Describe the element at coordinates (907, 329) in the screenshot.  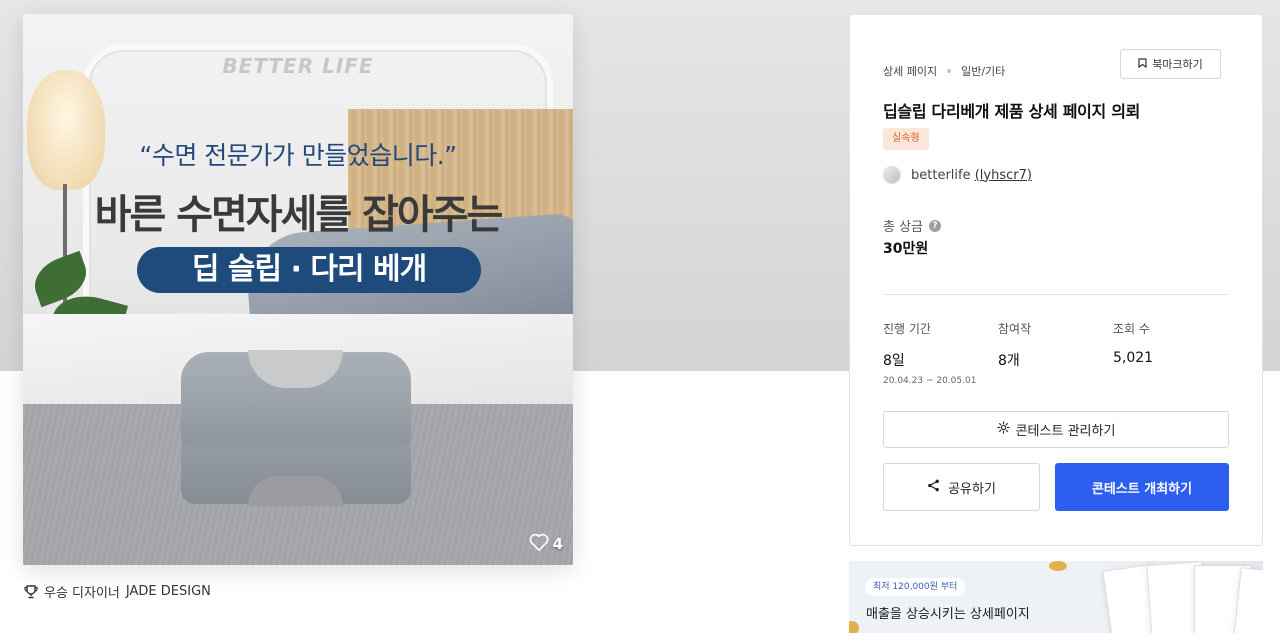
I see `stat-label: 진행 기간` at that location.